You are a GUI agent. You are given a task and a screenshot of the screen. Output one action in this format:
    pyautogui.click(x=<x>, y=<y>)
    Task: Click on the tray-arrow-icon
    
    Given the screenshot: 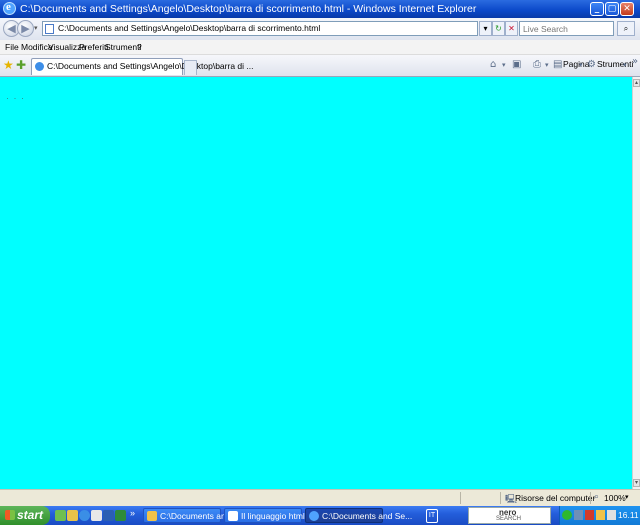 What is the action you would take?
    pyautogui.click(x=567, y=515)
    